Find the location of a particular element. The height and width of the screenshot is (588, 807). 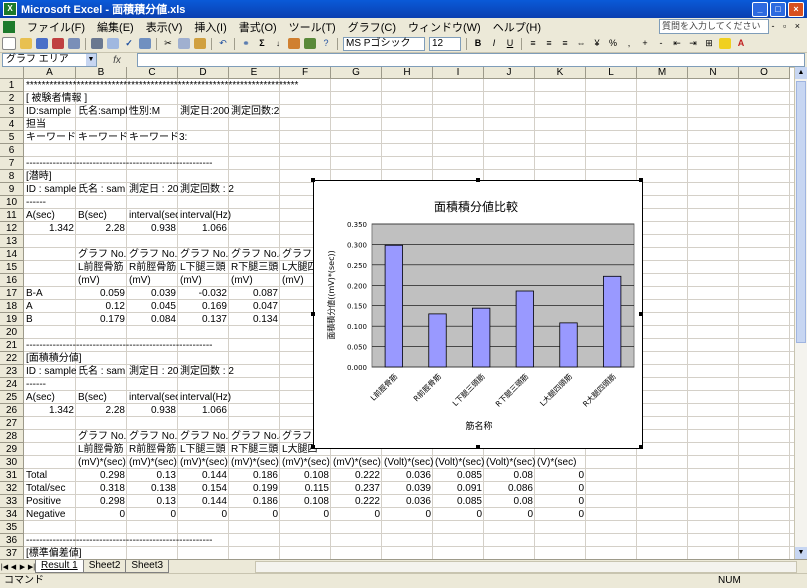

cell: 0.087 is located at coordinates (254, 293).